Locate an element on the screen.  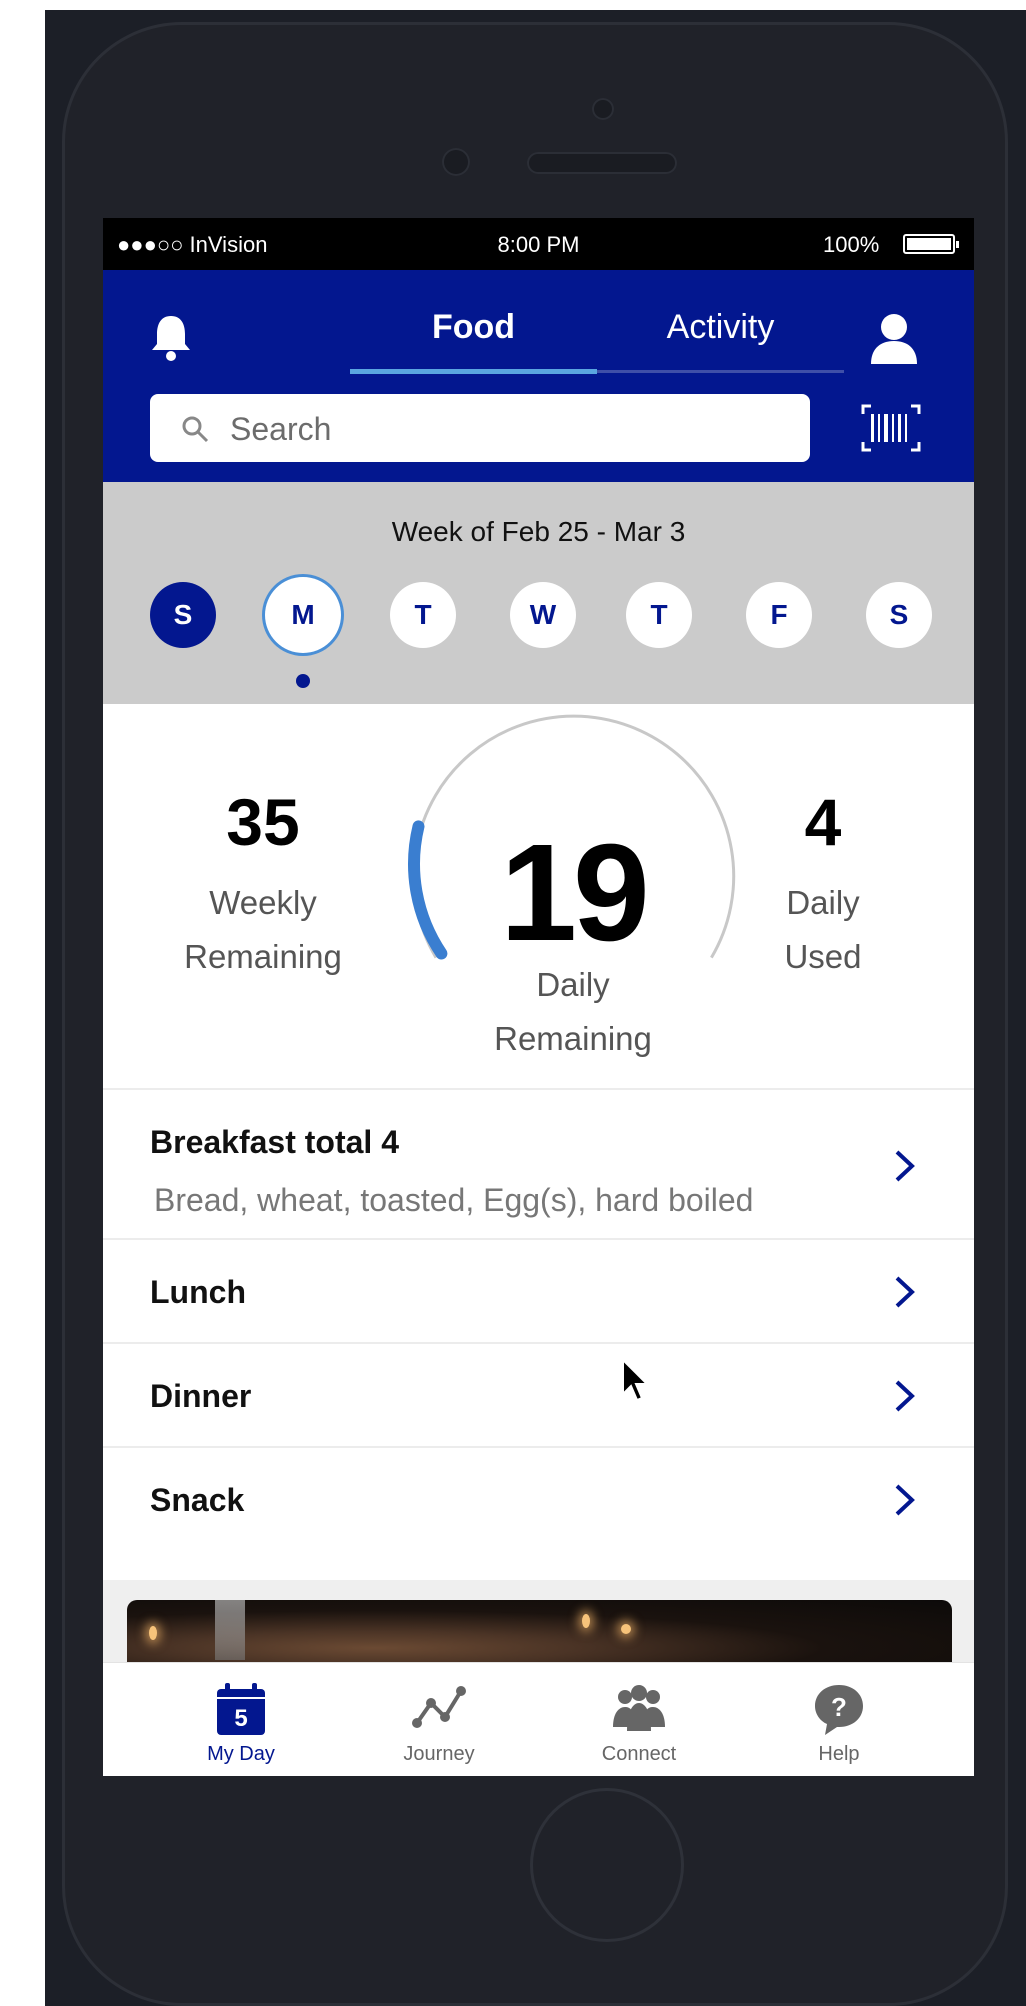
day-saturday: S is located at coordinates (899, 615).